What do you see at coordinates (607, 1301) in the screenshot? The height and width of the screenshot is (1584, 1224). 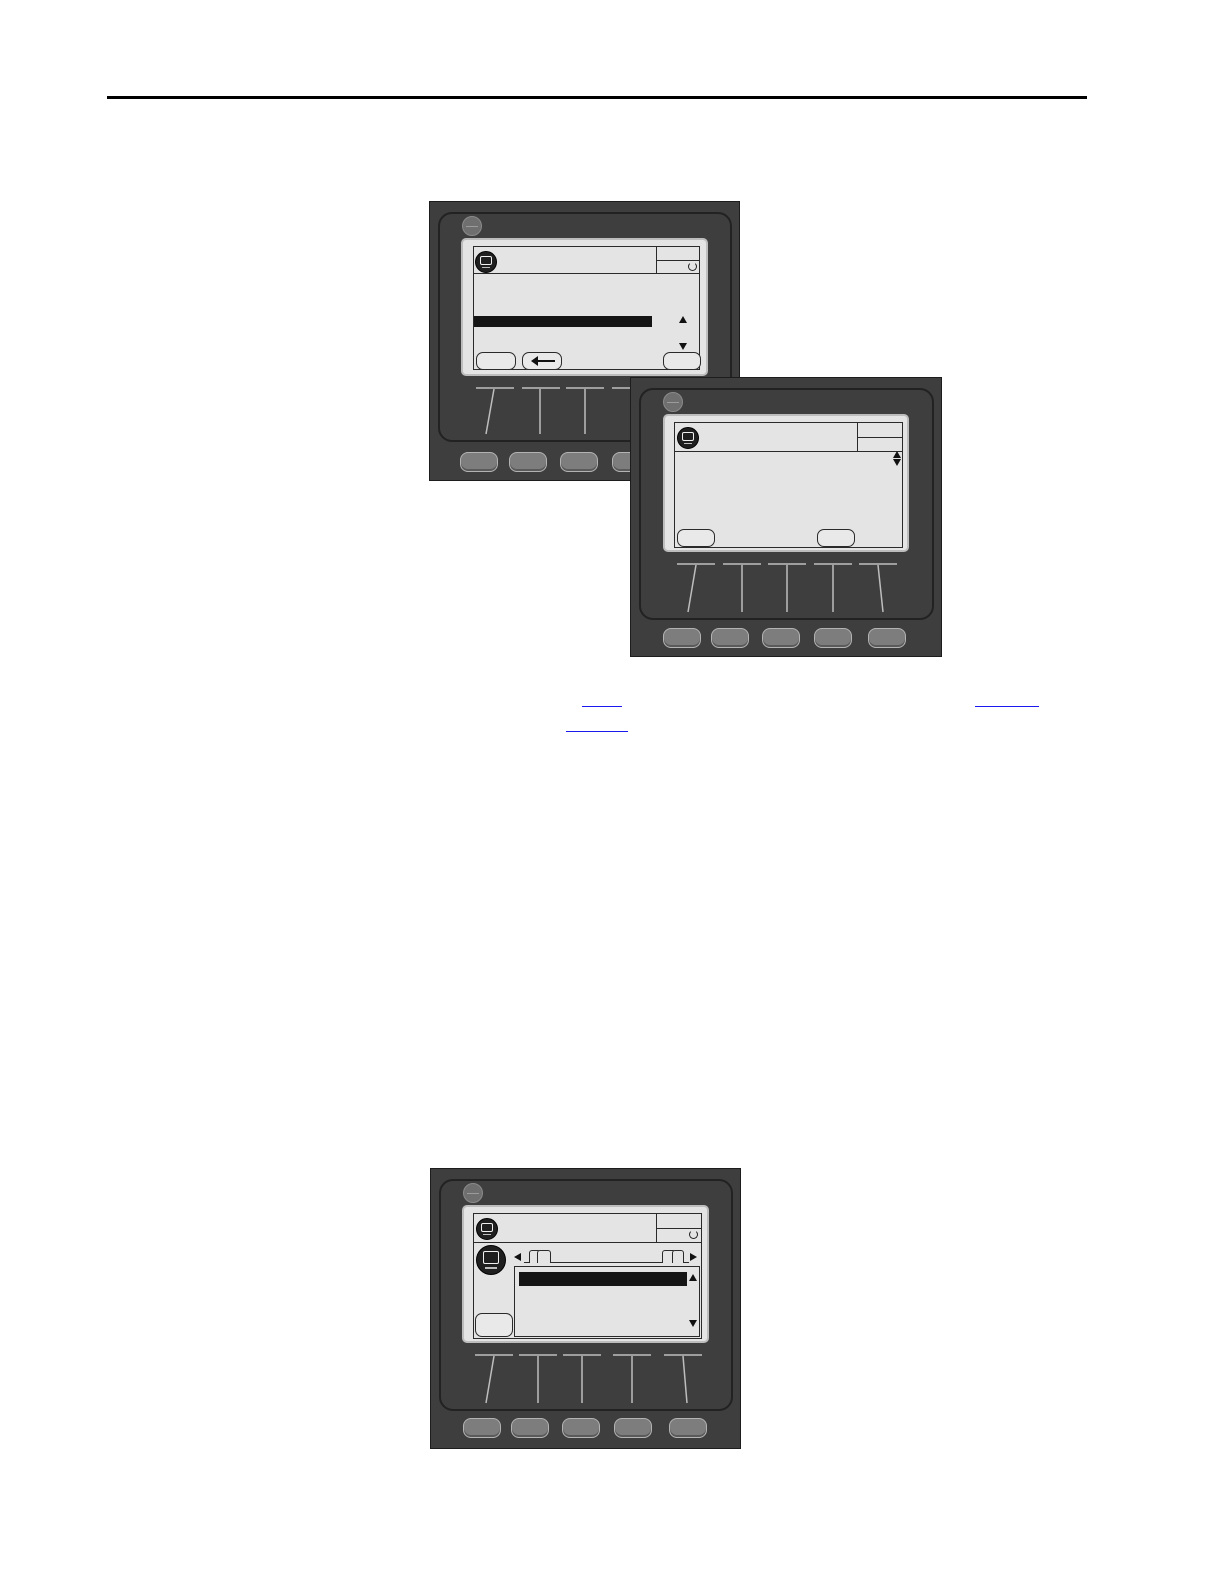 I see `tab-list-box` at bounding box center [607, 1301].